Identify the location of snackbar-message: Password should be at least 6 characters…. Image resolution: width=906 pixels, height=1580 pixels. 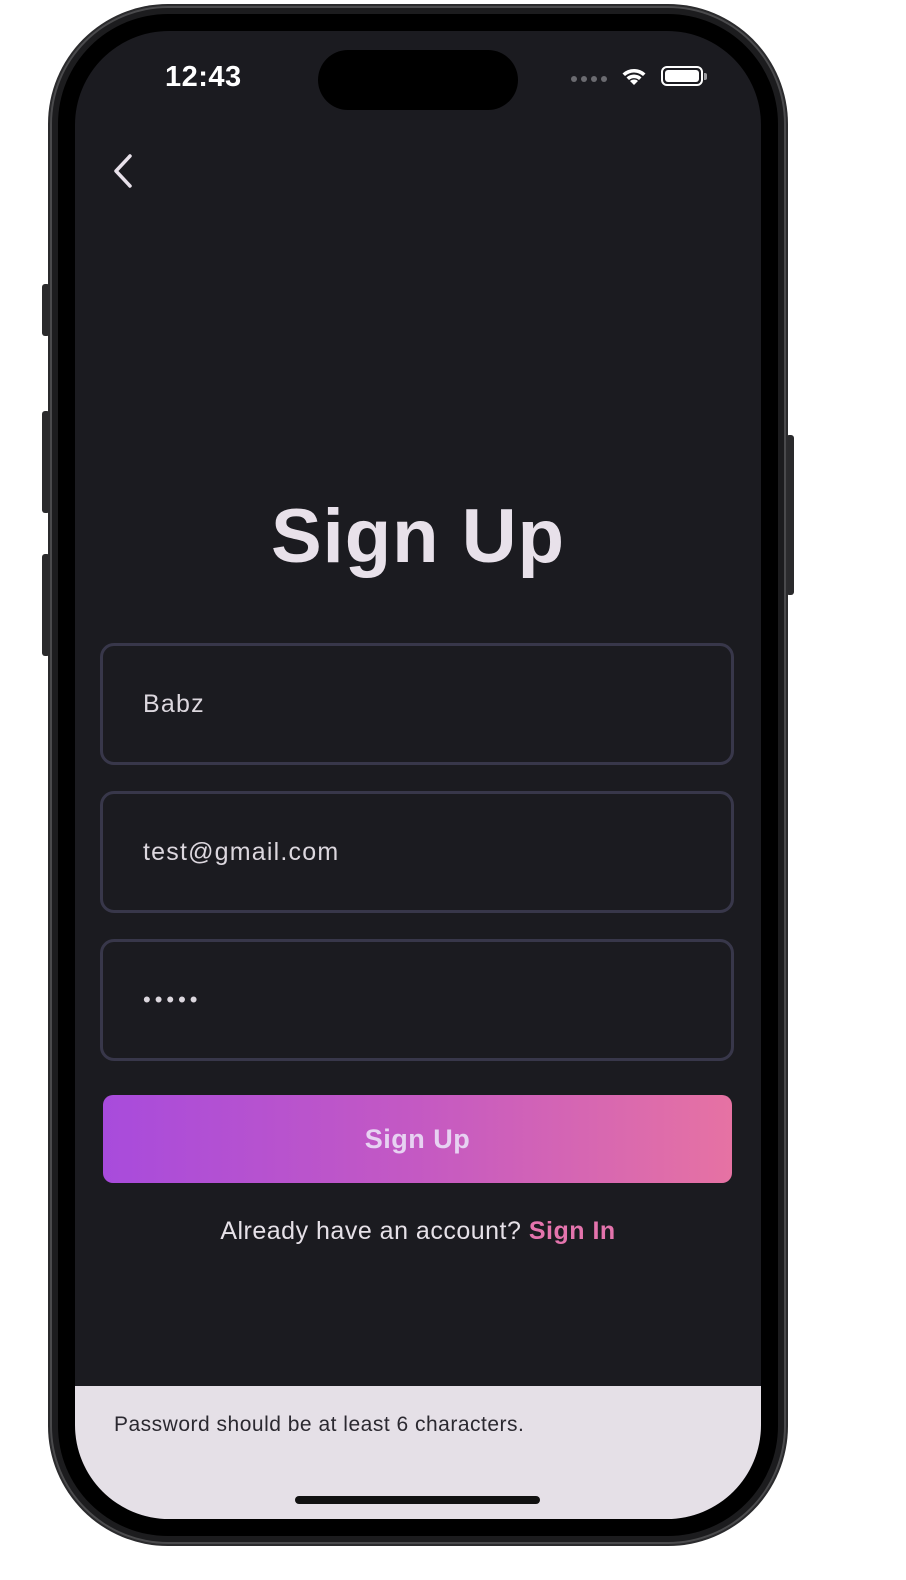
(319, 1424).